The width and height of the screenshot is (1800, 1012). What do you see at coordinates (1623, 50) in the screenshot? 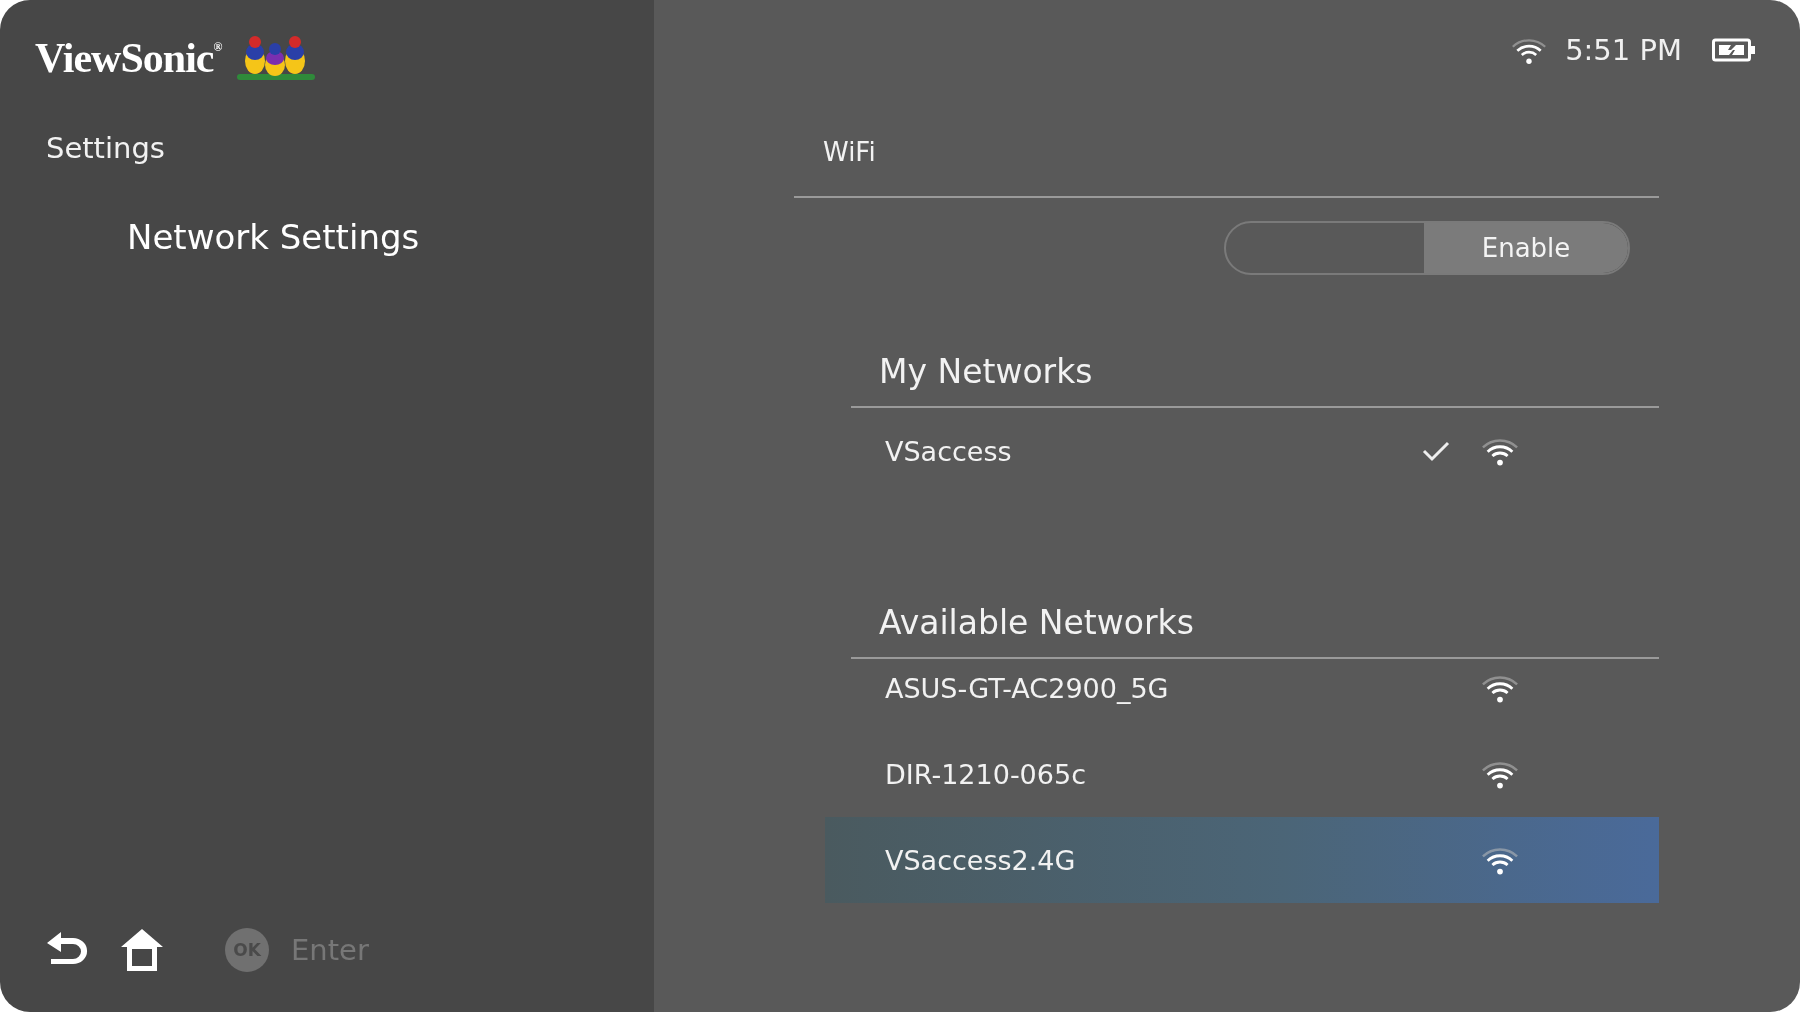
I see `clock: 5:51 PM` at bounding box center [1623, 50].